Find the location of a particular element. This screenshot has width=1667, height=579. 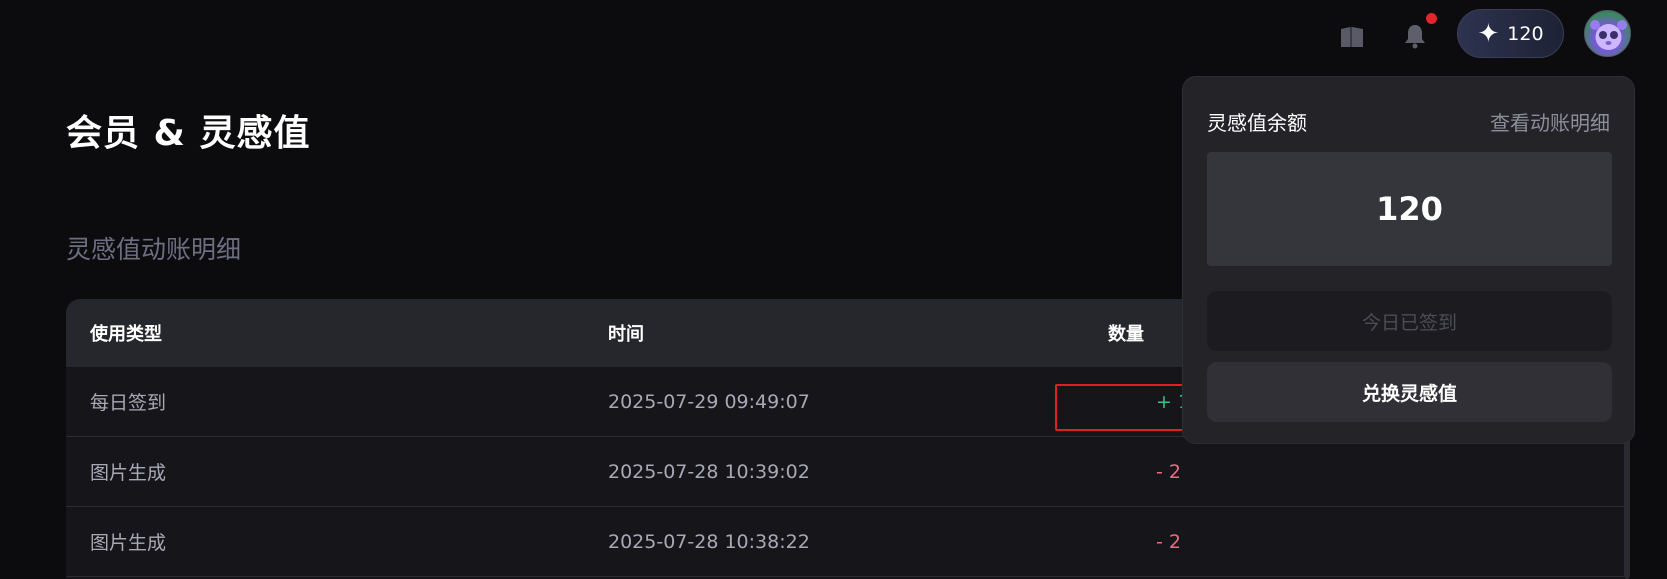

avatar is located at coordinates (1607, 33).